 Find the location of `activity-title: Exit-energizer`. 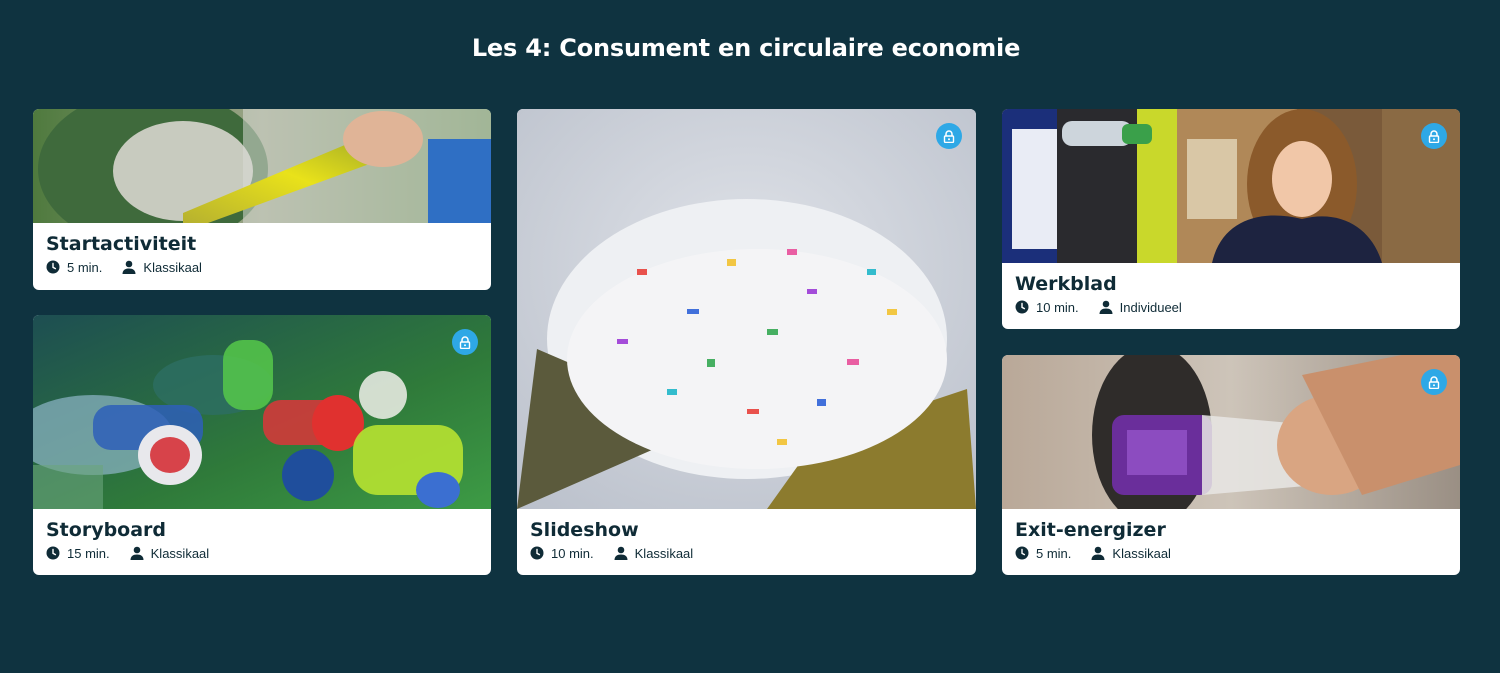

activity-title: Exit-energizer is located at coordinates (1090, 530).